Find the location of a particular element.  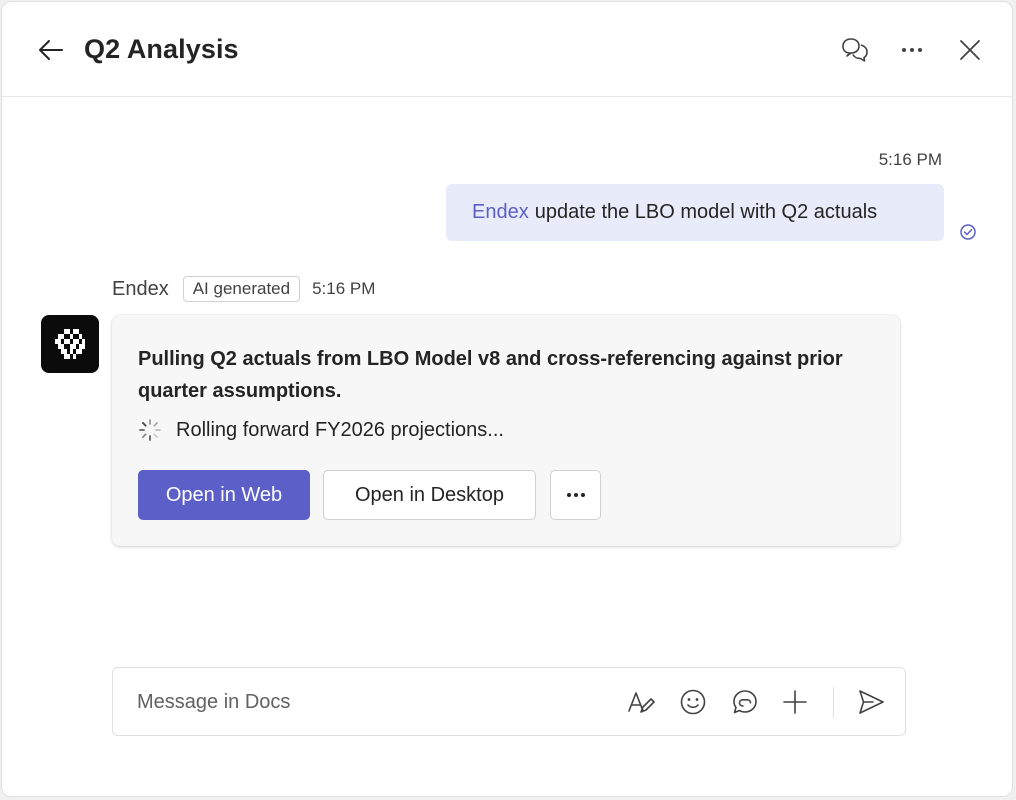

send-button is located at coordinates (871, 702).